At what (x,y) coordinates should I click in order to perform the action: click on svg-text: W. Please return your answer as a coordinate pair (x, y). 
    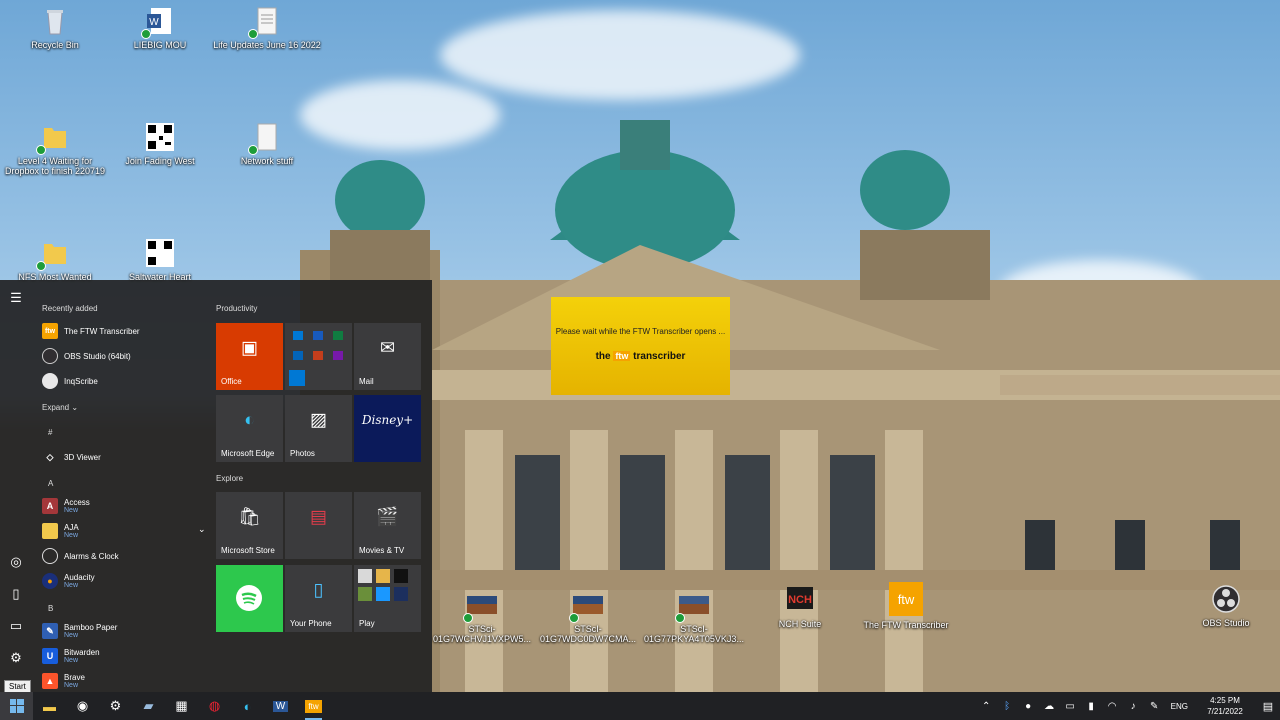
    Looking at the image, I should click on (154, 22).